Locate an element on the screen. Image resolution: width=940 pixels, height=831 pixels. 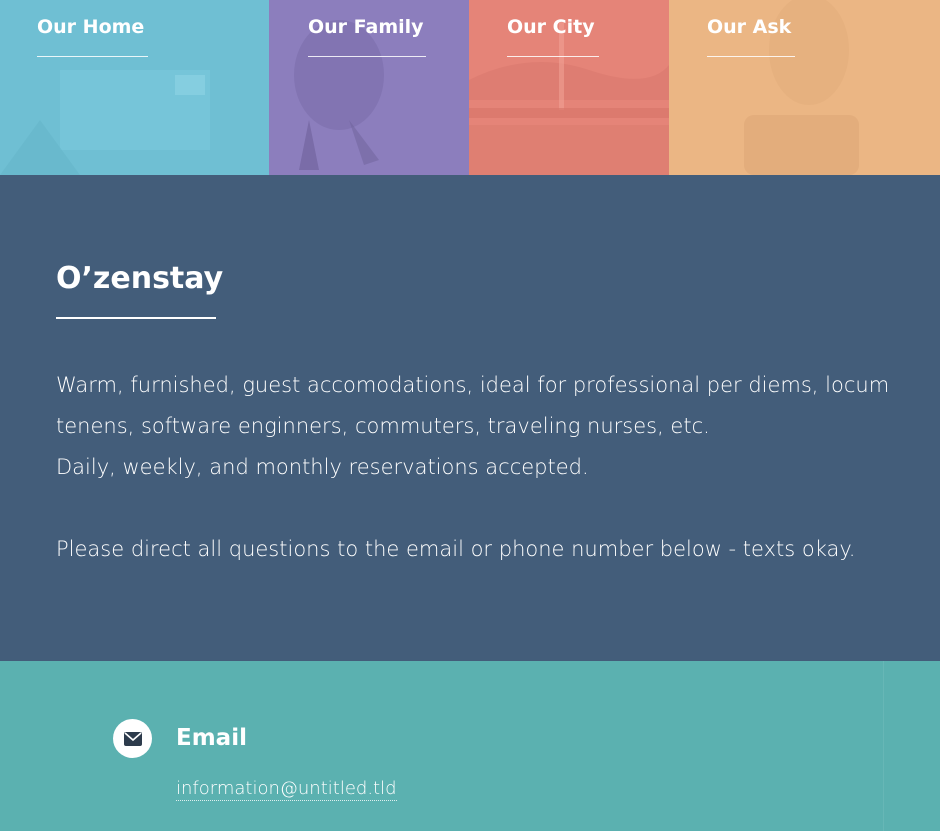
tile-our-city: Our City is located at coordinates (569, 87).